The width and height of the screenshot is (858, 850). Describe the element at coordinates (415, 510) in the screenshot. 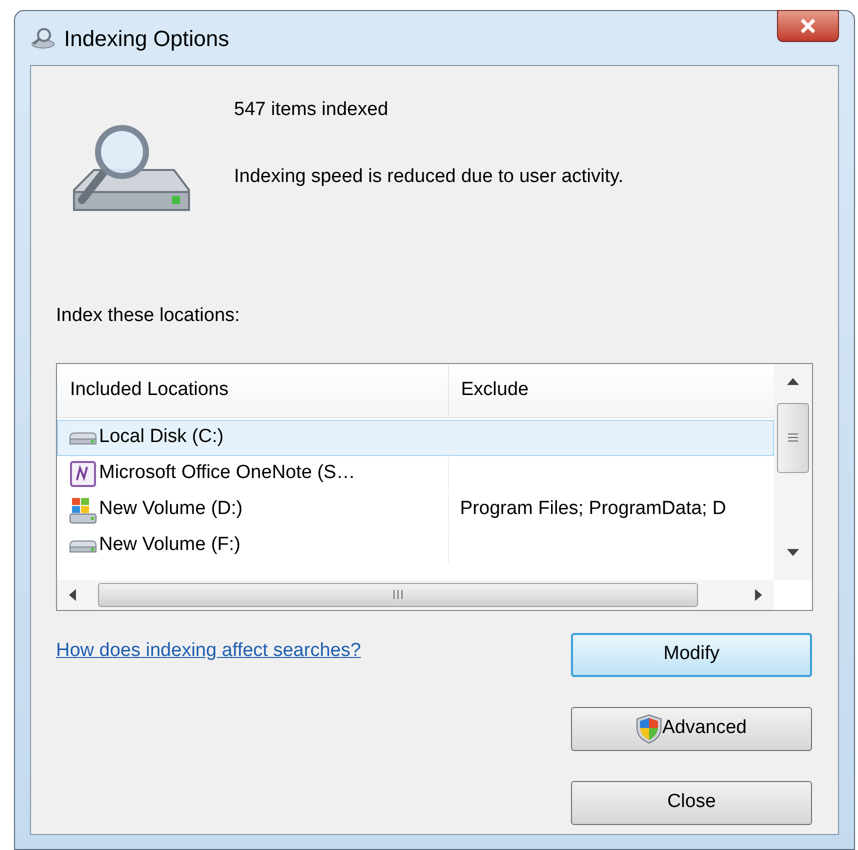

I see `location-row: New Volume (D:) Program Files; ProgramData; D` at that location.